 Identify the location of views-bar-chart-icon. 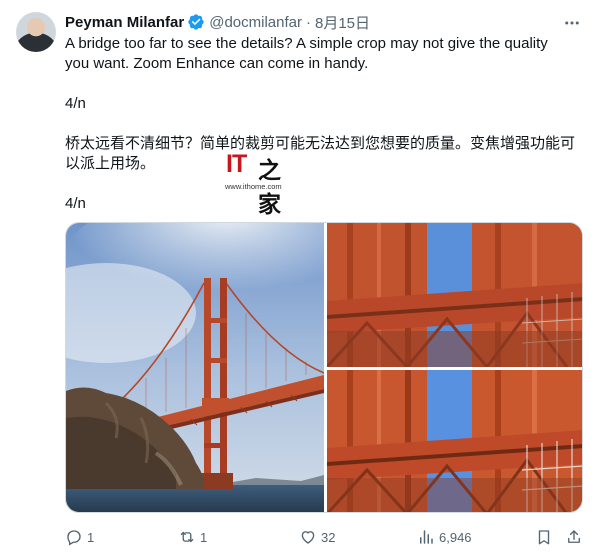
(426, 537).